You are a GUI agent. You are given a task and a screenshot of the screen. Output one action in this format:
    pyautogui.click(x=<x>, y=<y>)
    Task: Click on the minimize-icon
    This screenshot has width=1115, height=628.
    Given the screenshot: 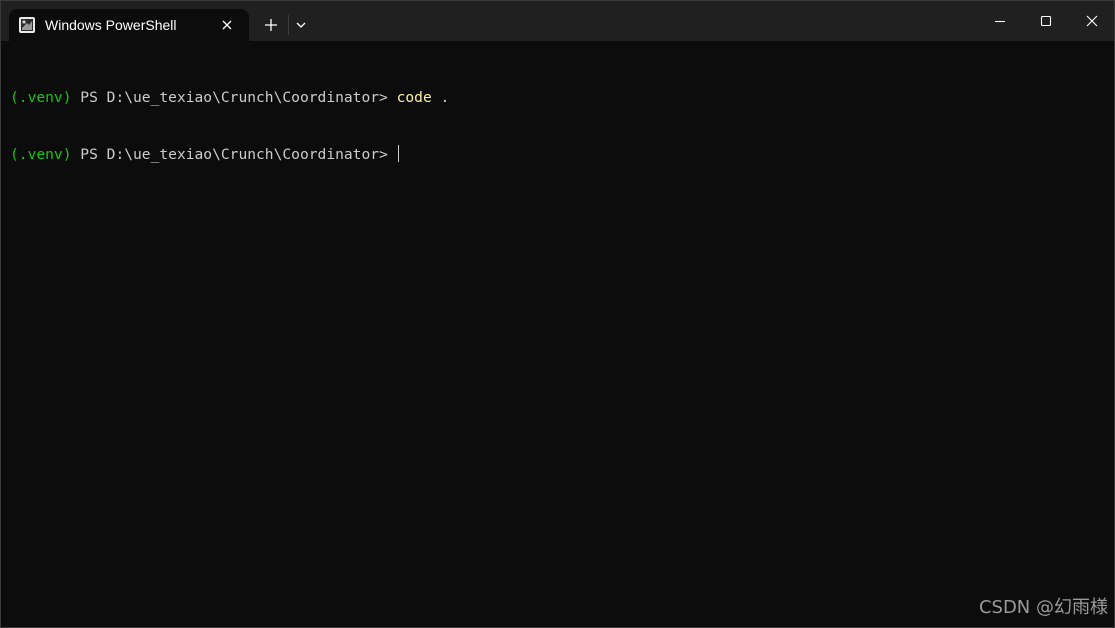 What is the action you would take?
    pyautogui.click(x=1000, y=21)
    